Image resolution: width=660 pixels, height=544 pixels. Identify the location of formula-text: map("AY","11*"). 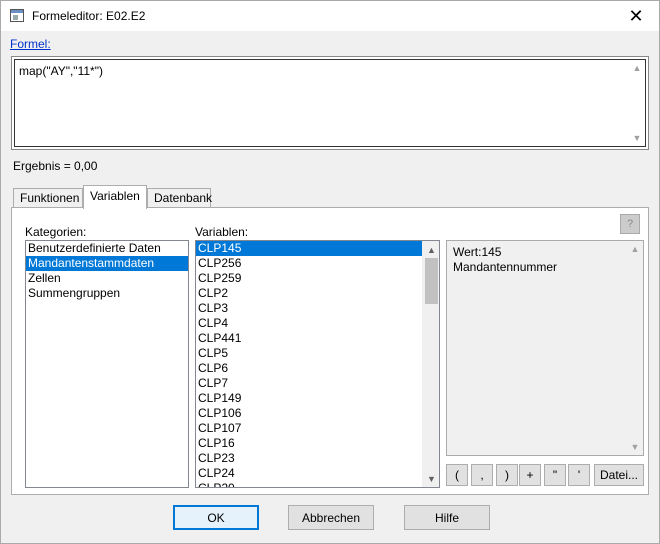
(61, 71).